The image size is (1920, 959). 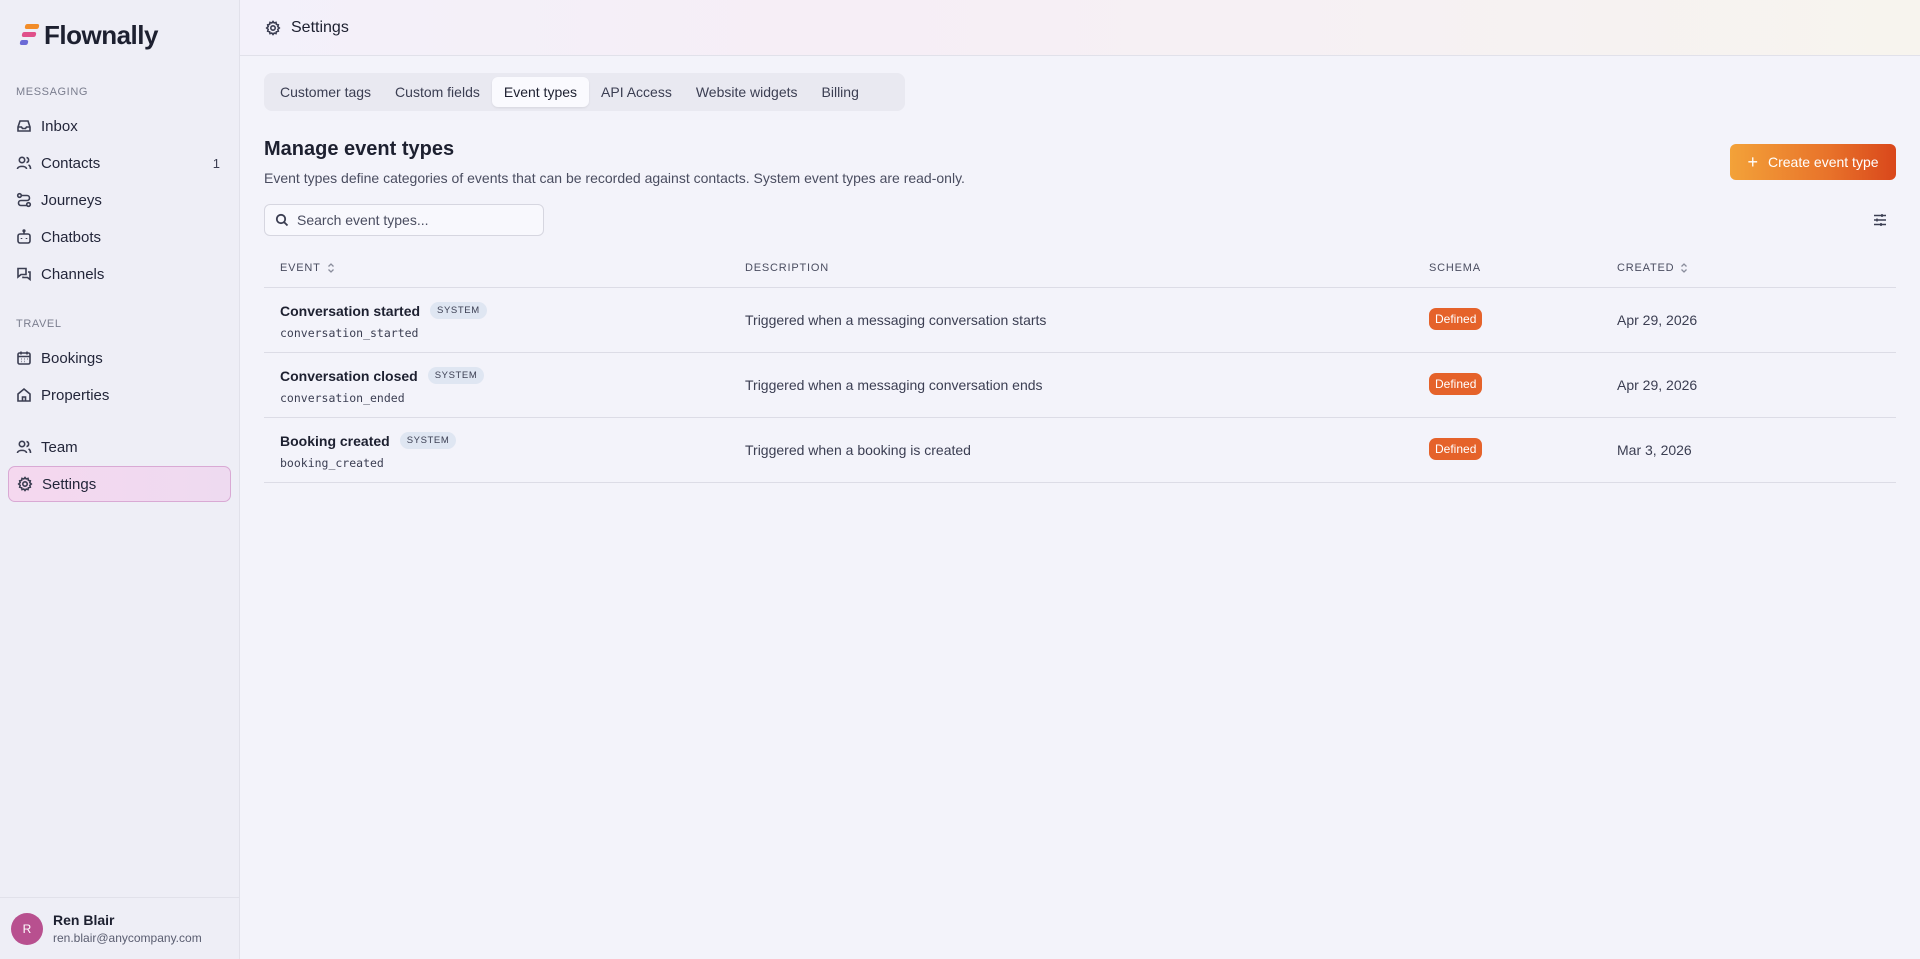 I want to click on logo-mark-icon, so click(x=29, y=36).